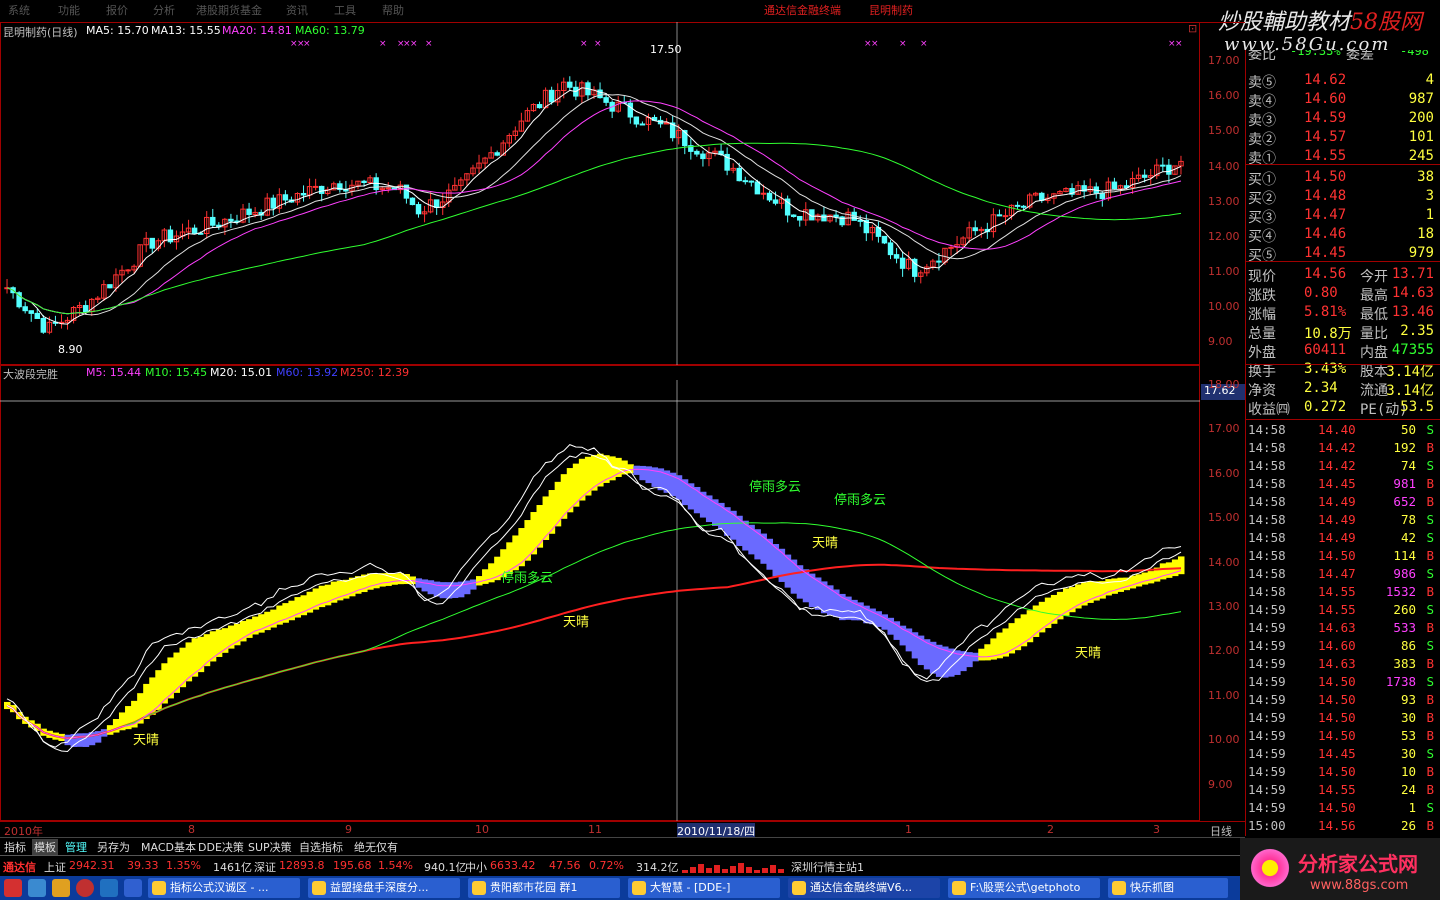  Describe the element at coordinates (827, 867) in the screenshot. I see `server-station: 深圳行情主站1` at that location.